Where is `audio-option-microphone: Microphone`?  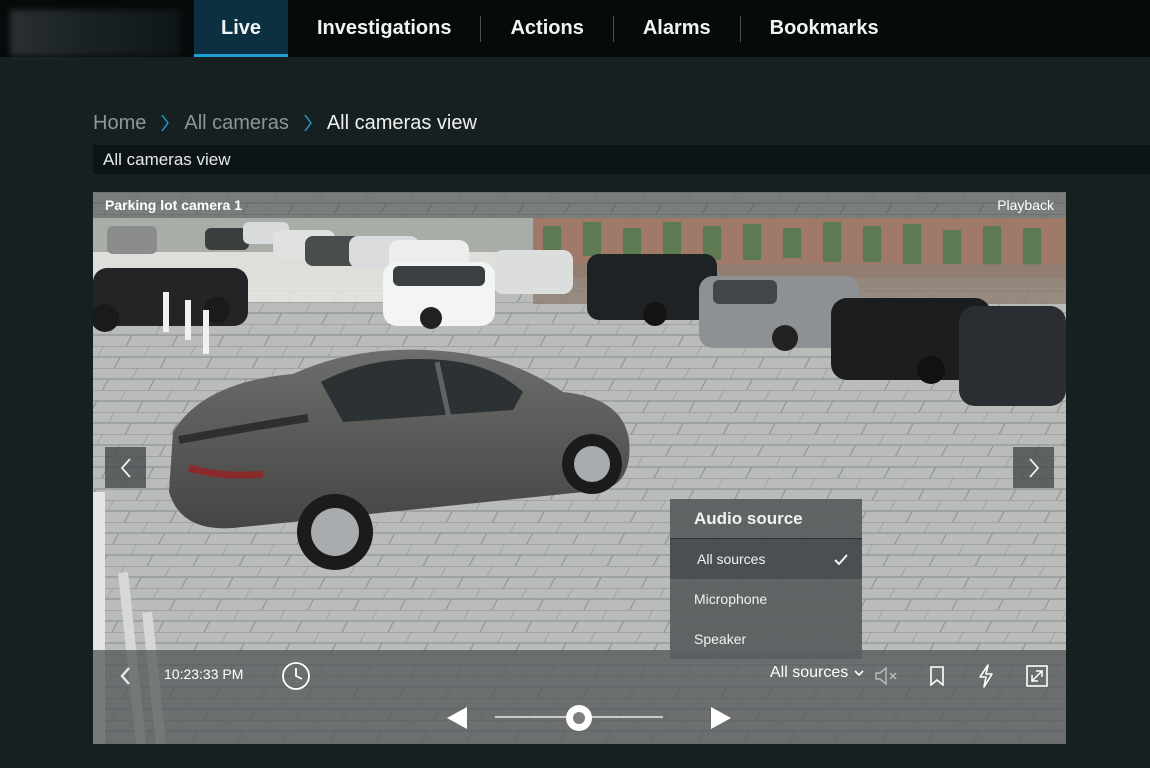
audio-option-microphone: Microphone is located at coordinates (766, 599).